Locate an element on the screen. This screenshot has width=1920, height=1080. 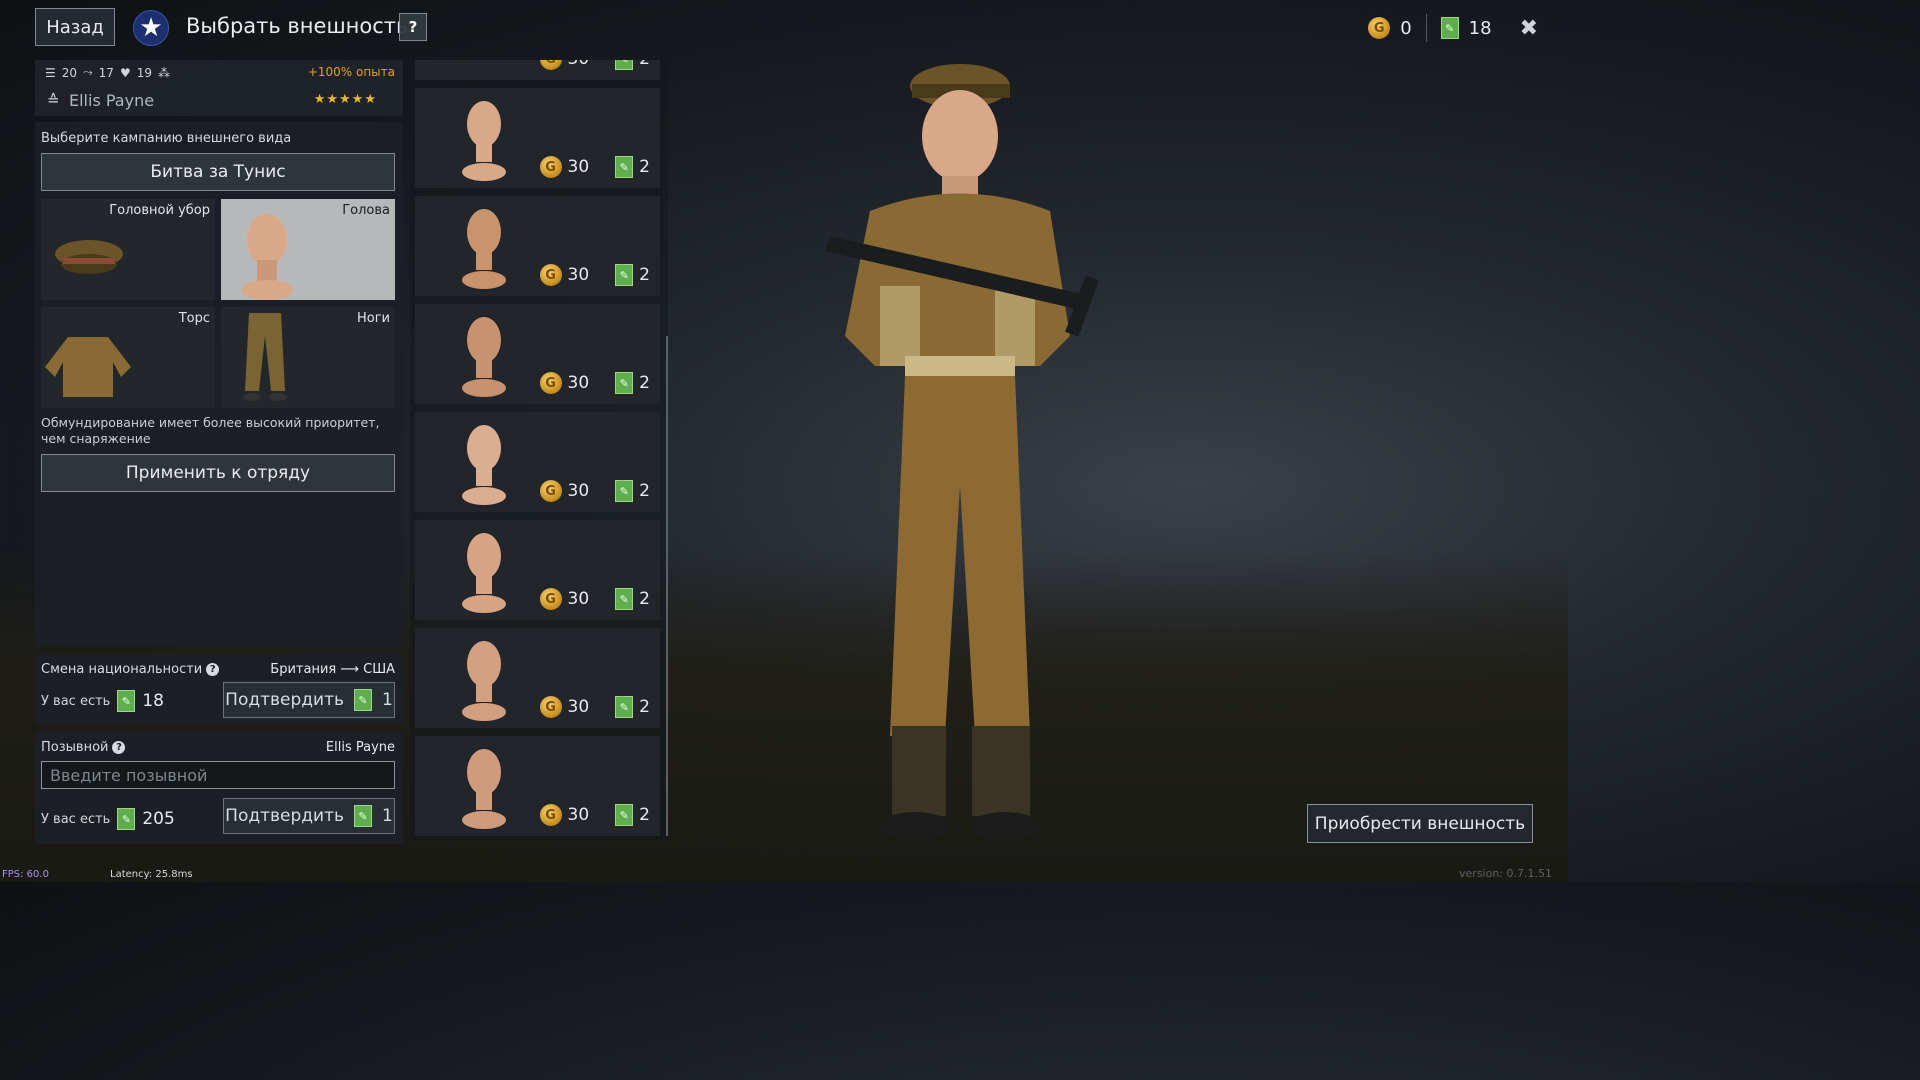
cap-icon is located at coordinates (89, 257).